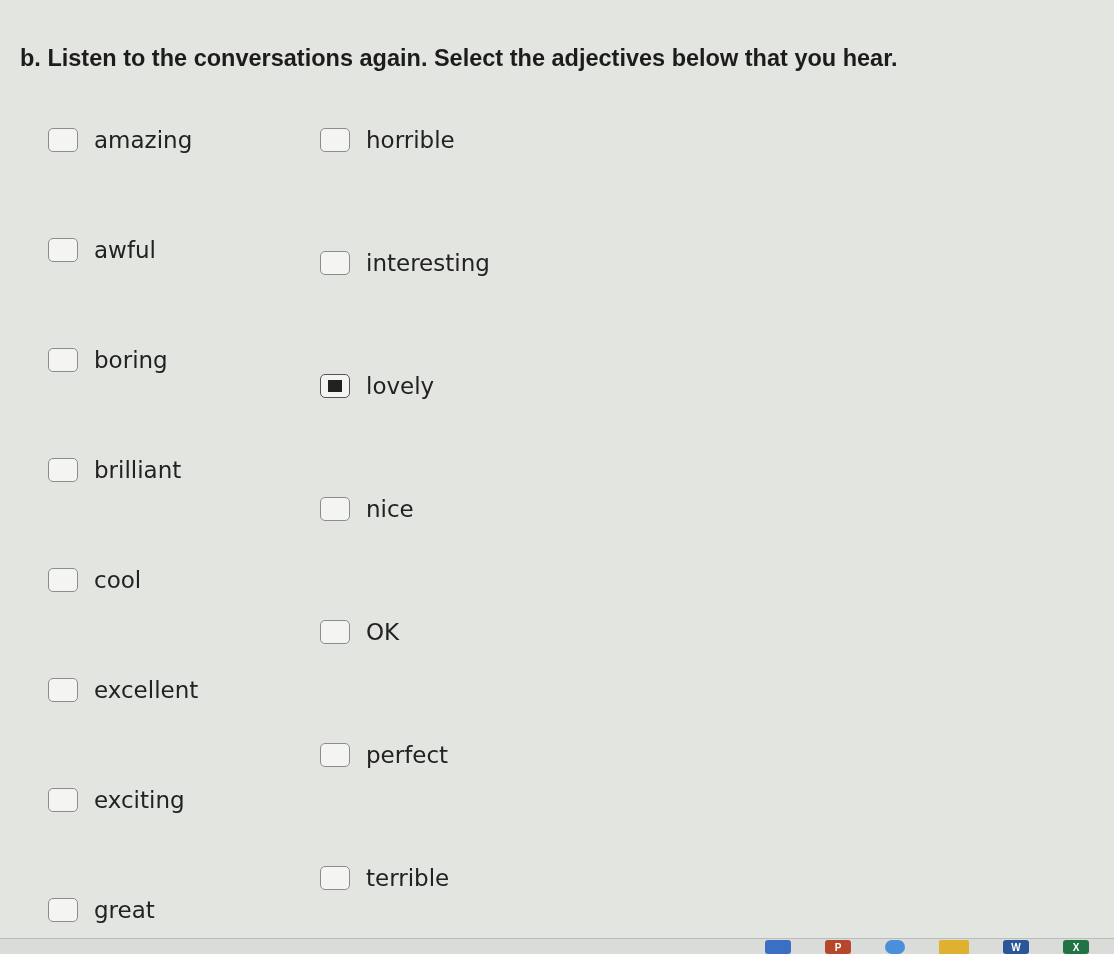  What do you see at coordinates (838, 947) in the screenshot?
I see `app-icon: P` at bounding box center [838, 947].